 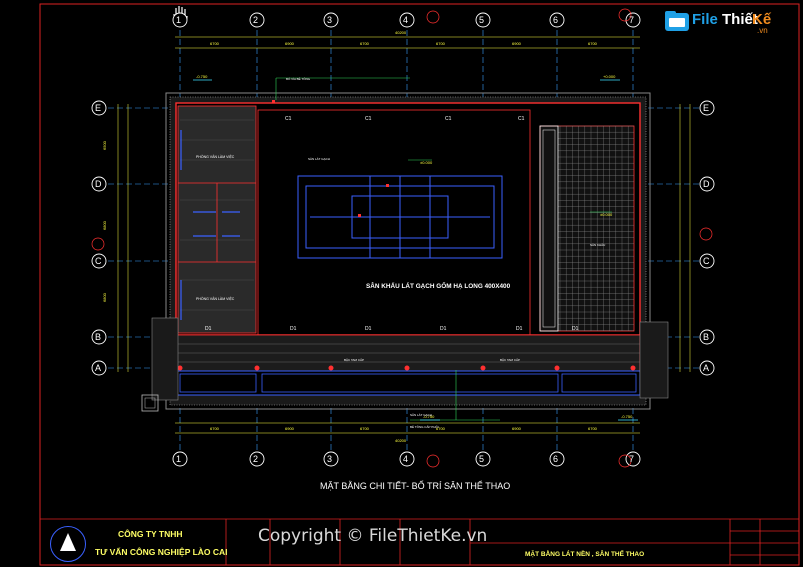 What do you see at coordinates (256, 459) in the screenshot?
I see `column-bubble-bottom: 2` at bounding box center [256, 459].